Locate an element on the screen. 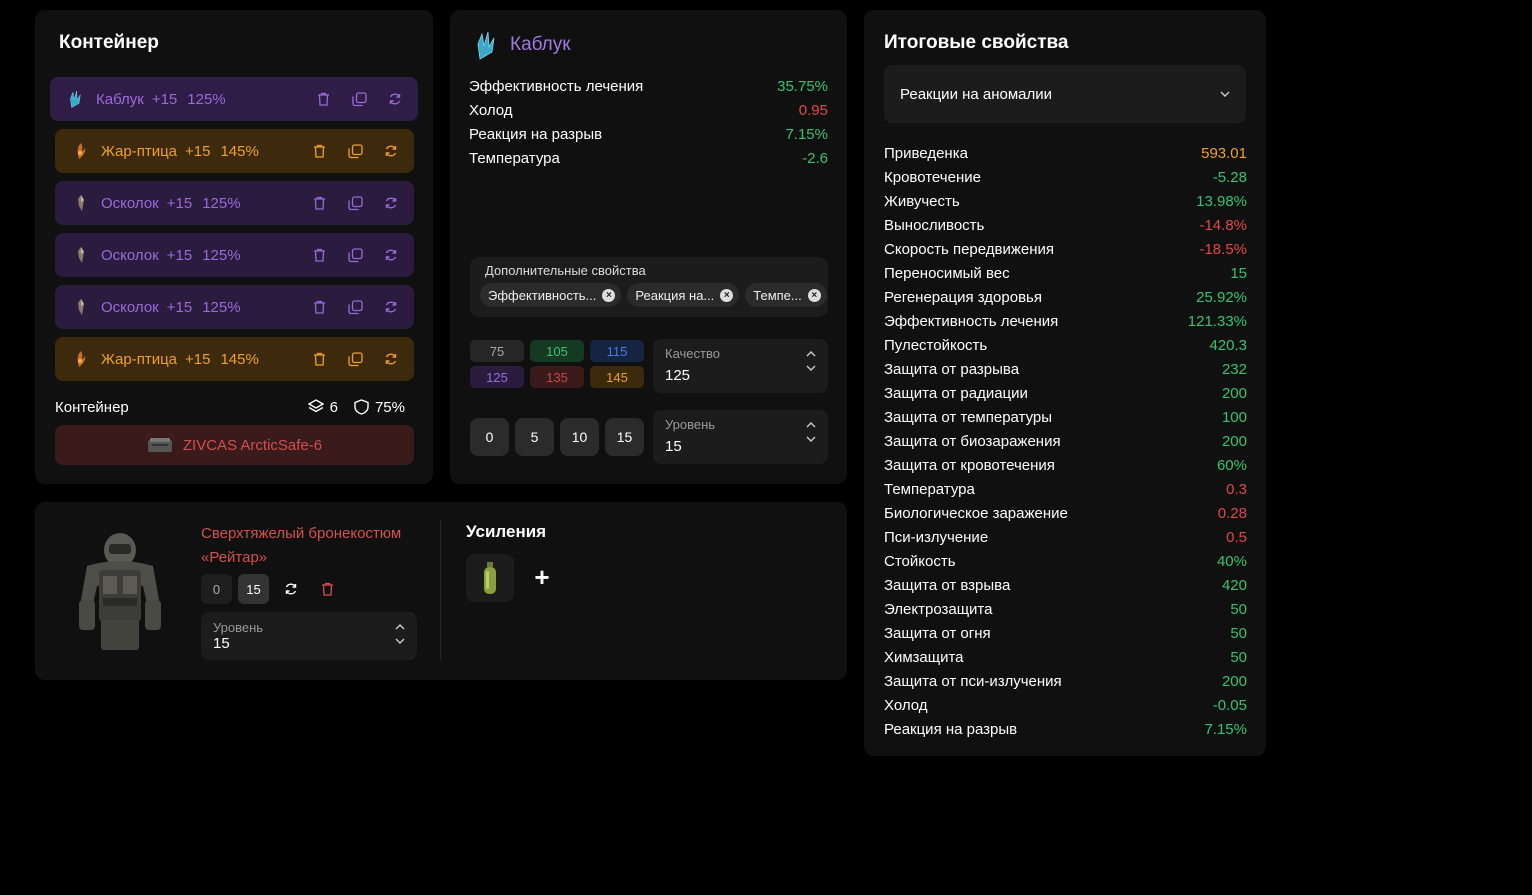  property-value: 200 is located at coordinates (1234, 393).